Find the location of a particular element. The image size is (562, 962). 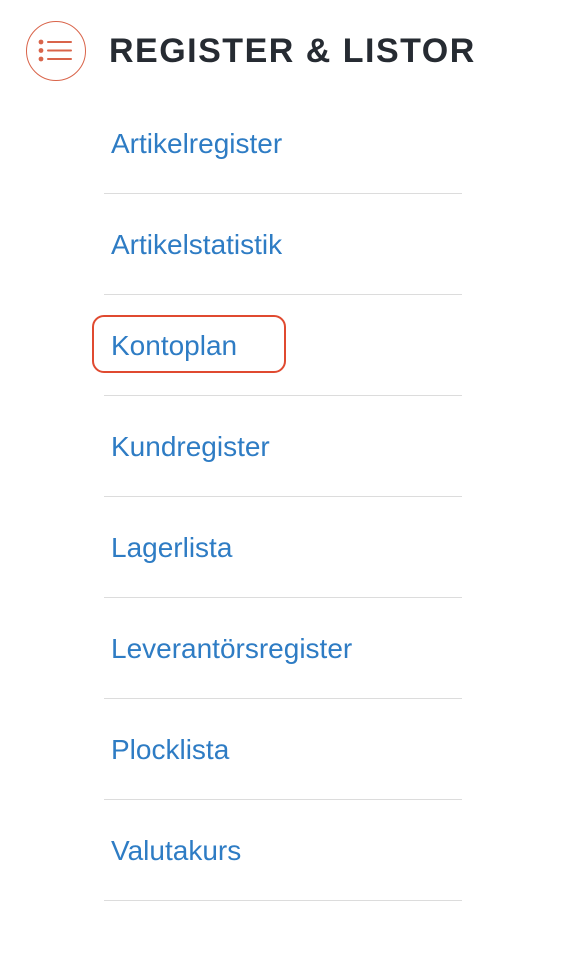

link-lagerlista: Lagerlista is located at coordinates (171, 548).